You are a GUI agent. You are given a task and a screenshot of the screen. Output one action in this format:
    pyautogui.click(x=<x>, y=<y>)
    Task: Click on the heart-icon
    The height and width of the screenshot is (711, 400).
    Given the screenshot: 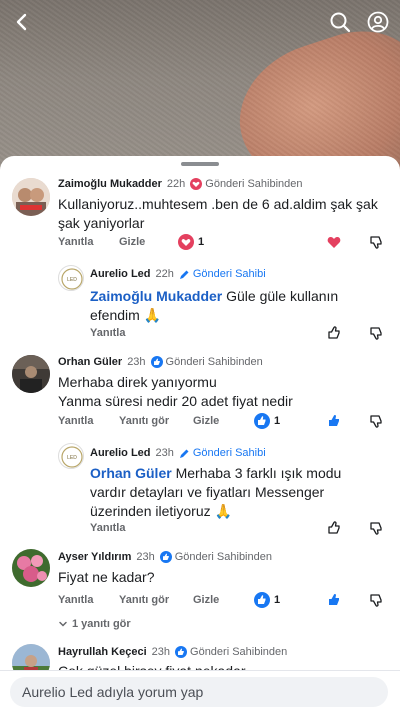 What is the action you would take?
    pyautogui.click(x=335, y=243)
    